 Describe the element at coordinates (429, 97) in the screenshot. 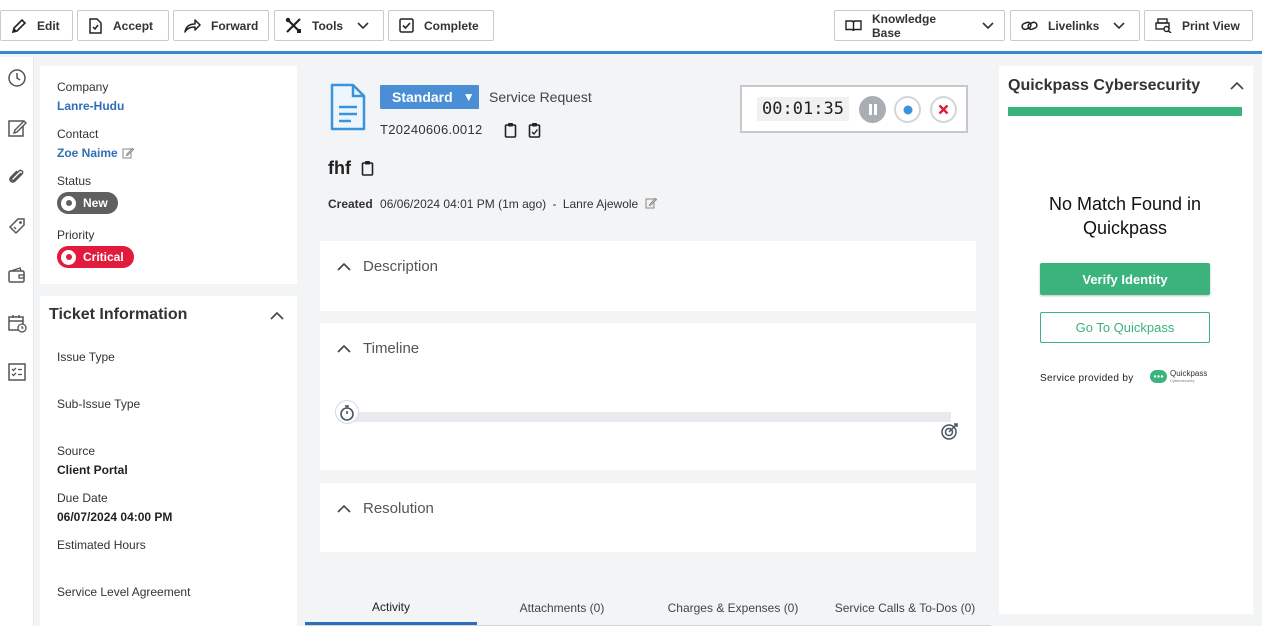

I see `category-dropdown: Standard ▼` at that location.